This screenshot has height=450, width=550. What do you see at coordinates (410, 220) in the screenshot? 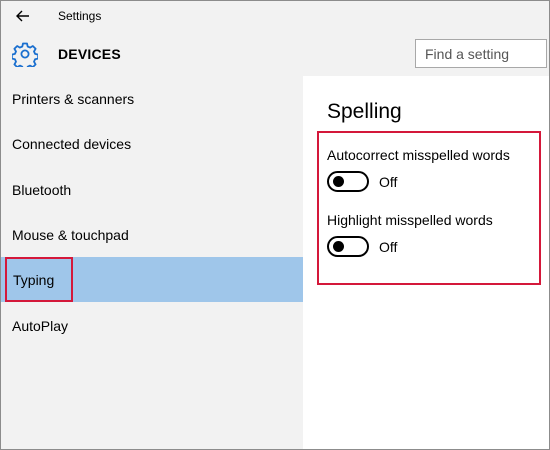
I see `highlight-label: Highlight misspelled words` at bounding box center [410, 220].